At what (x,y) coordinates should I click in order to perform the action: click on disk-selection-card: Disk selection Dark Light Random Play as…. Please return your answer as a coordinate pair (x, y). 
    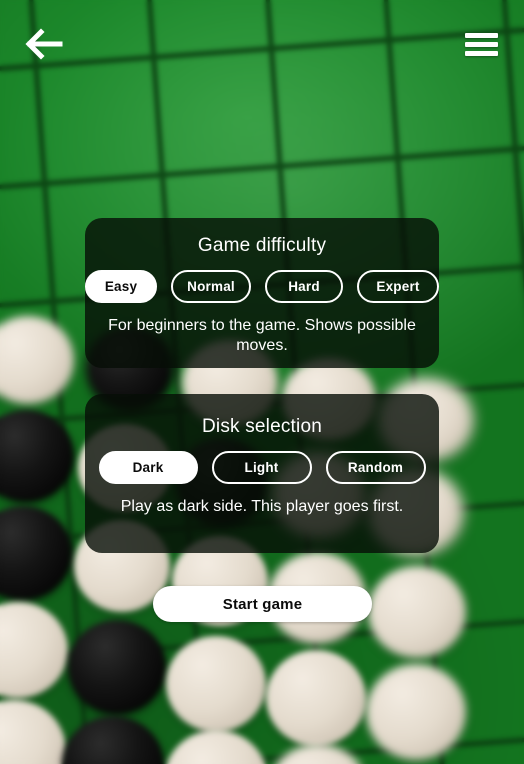
    Looking at the image, I should click on (262, 473).